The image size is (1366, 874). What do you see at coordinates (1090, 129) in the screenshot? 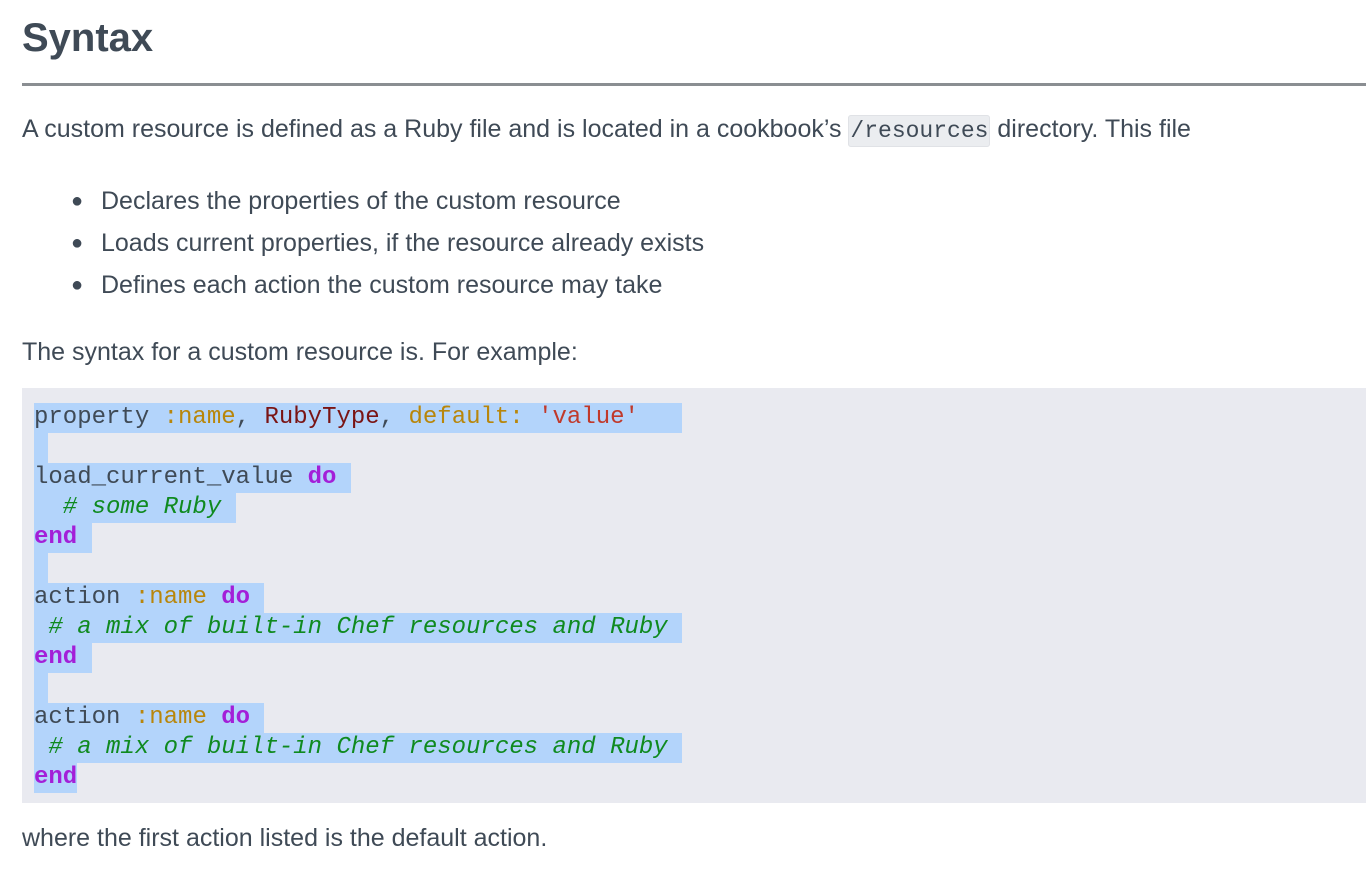
I see `intro-text-after: directory. This file` at bounding box center [1090, 129].